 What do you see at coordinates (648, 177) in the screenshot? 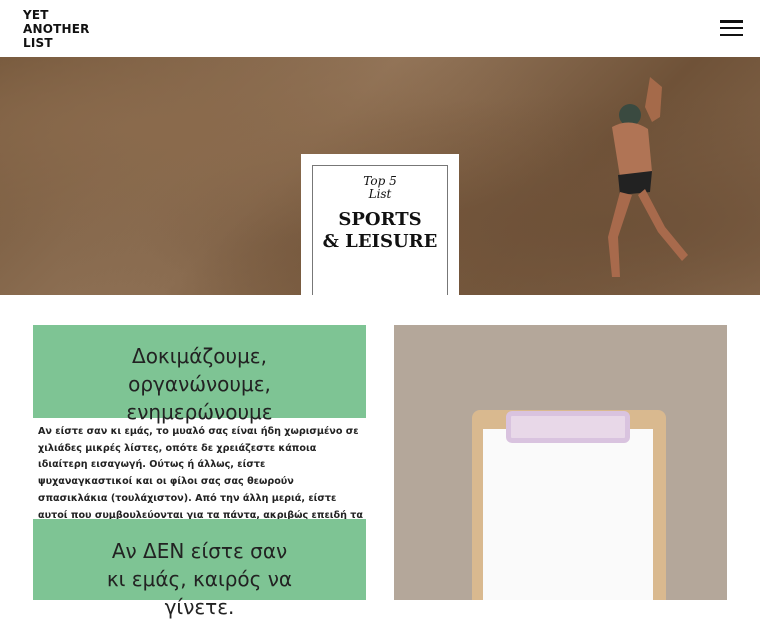
I see `climber-image` at bounding box center [648, 177].